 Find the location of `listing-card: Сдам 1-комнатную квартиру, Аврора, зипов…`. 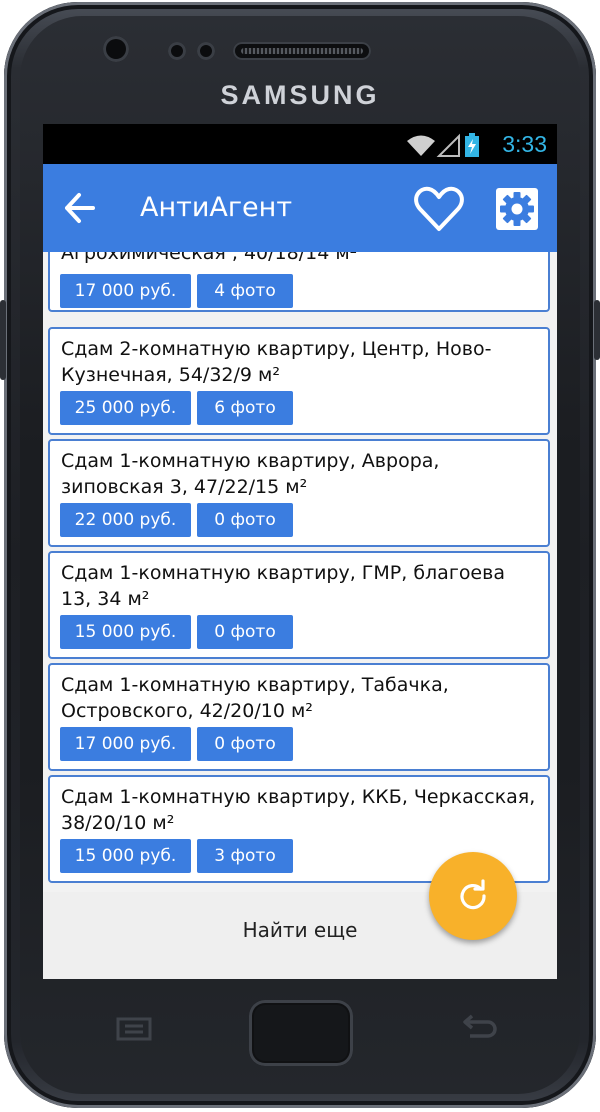

listing-card: Сдам 1-комнатную квартиру, Аврора, зипов… is located at coordinates (299, 493).